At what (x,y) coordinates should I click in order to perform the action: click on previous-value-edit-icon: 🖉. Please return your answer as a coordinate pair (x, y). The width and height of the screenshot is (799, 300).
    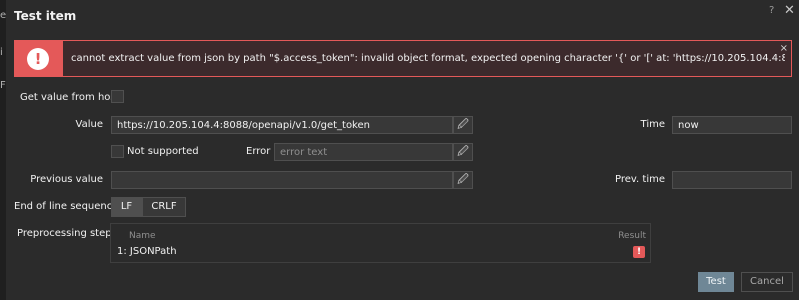
    Looking at the image, I should click on (463, 180).